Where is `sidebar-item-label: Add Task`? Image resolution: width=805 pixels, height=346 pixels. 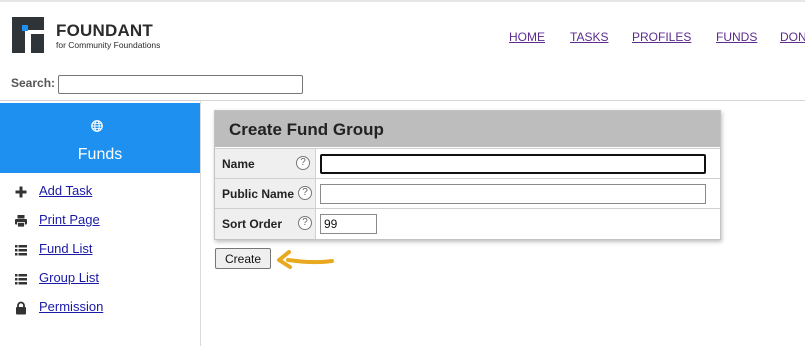 sidebar-item-label: Add Task is located at coordinates (65, 190).